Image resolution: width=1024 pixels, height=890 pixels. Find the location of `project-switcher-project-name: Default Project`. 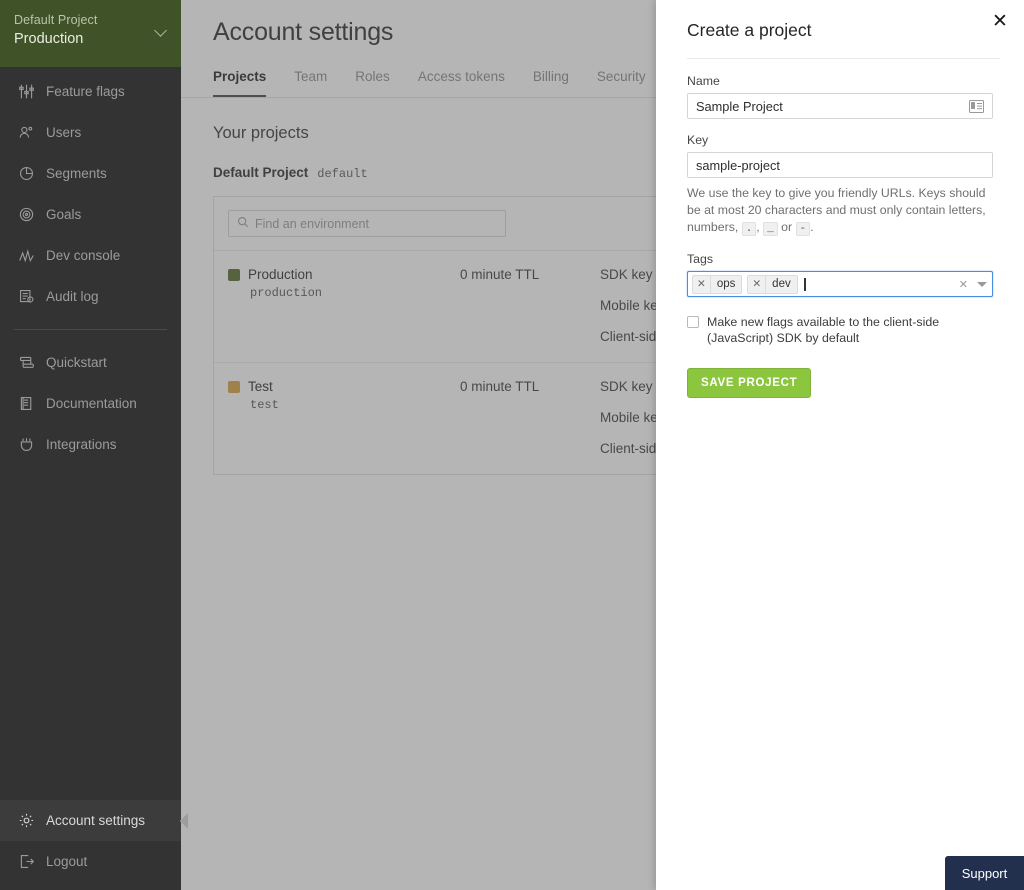

project-switcher-project-name: Default Project is located at coordinates (56, 20).